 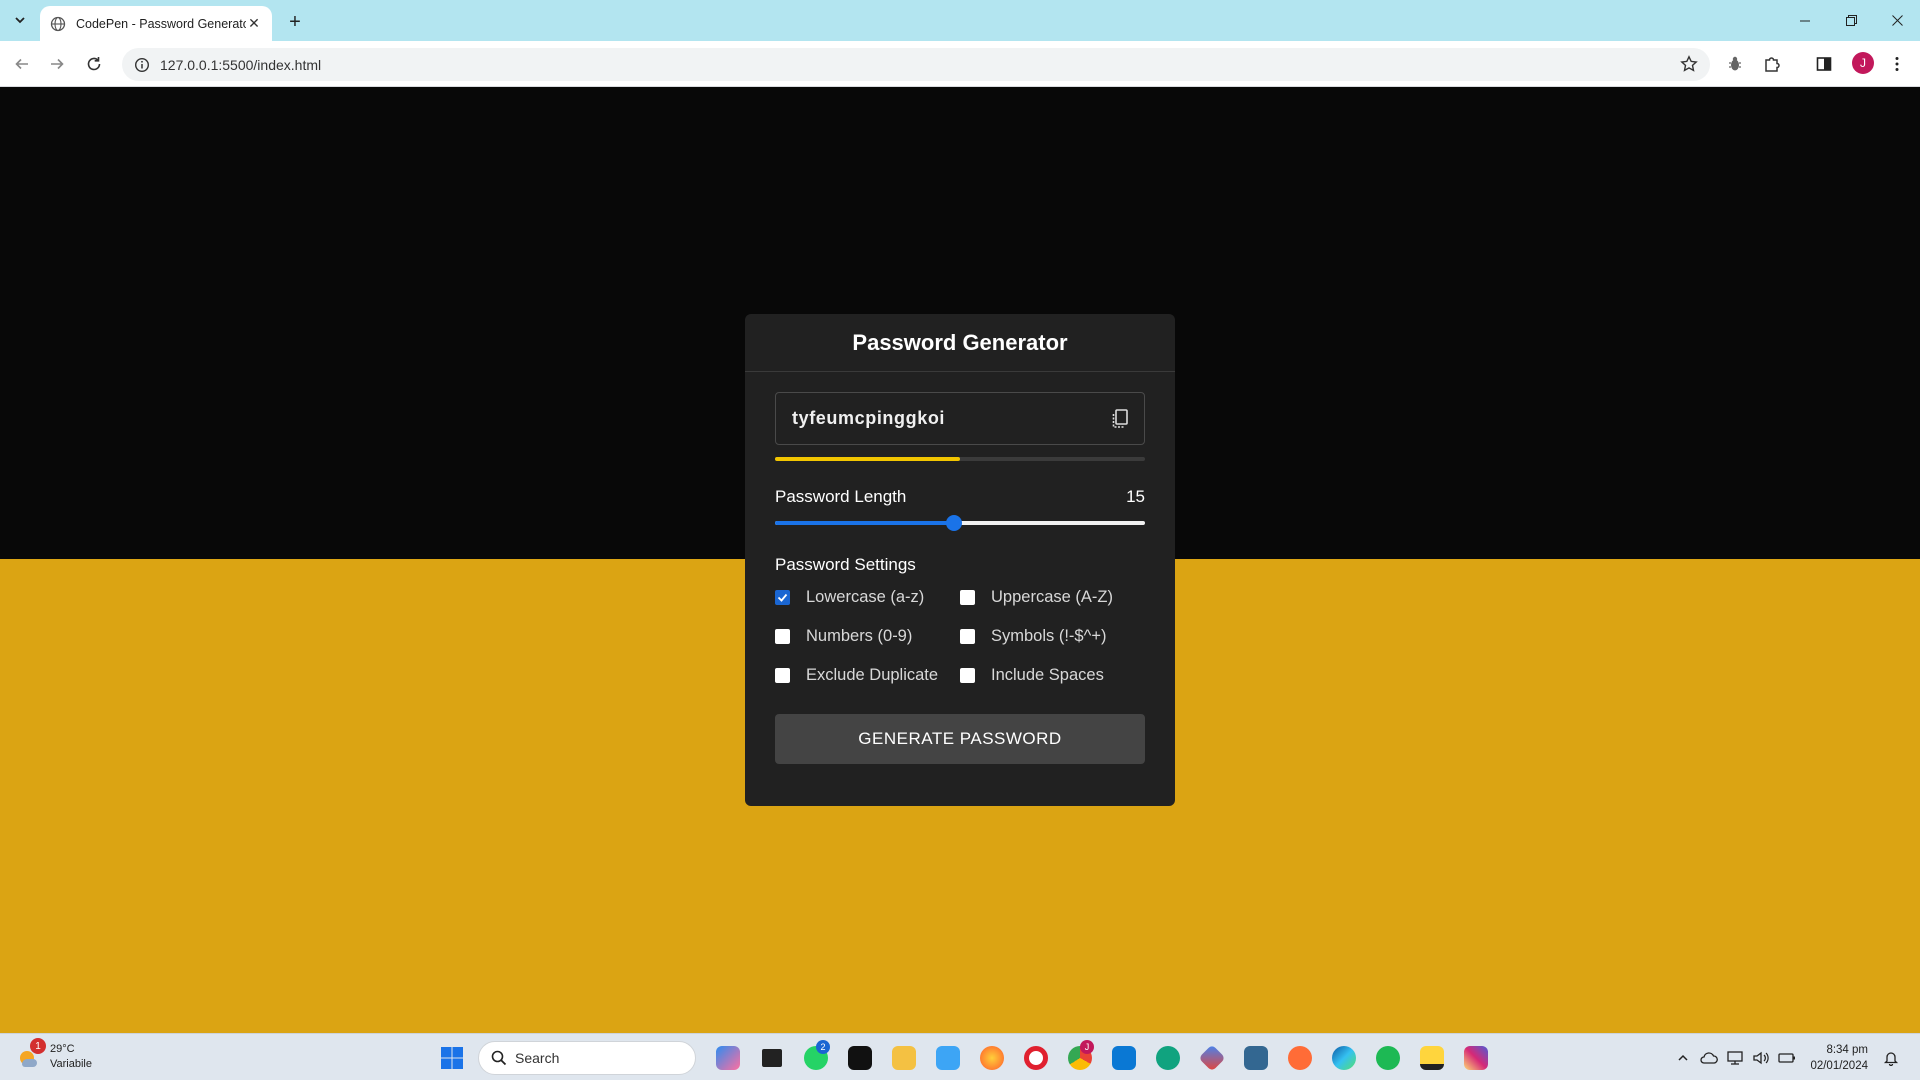 I want to click on notifications-button, so click(x=1891, y=1058).